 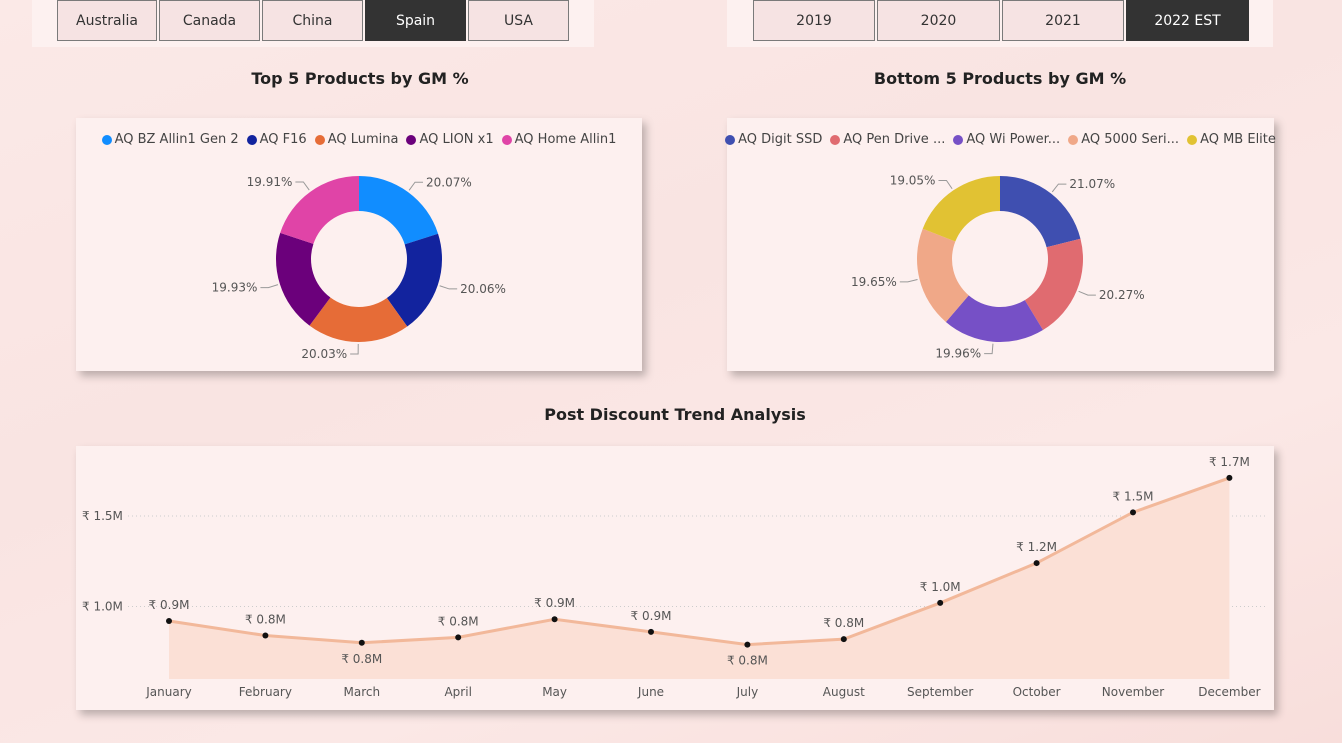 I want to click on slice-label: 19.05%, so click(x=913, y=181).